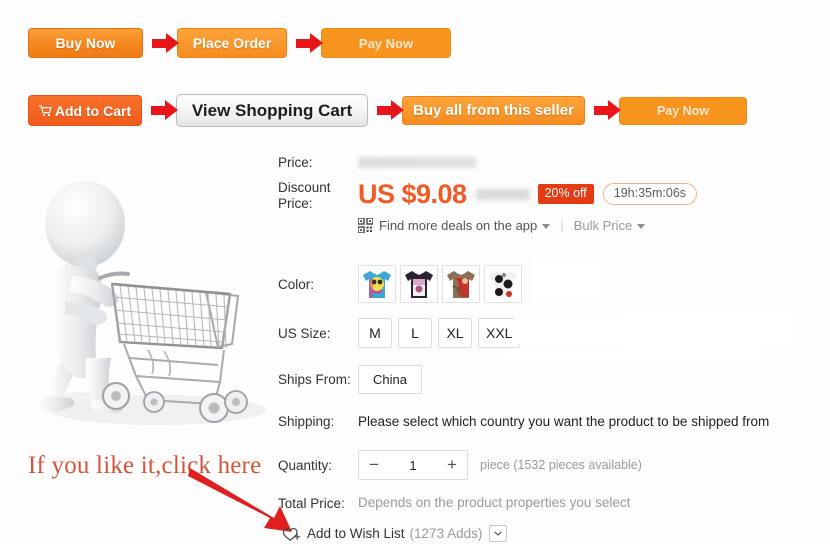 This screenshot has height=544, width=830. I want to click on original-price-blurred, so click(417, 162).